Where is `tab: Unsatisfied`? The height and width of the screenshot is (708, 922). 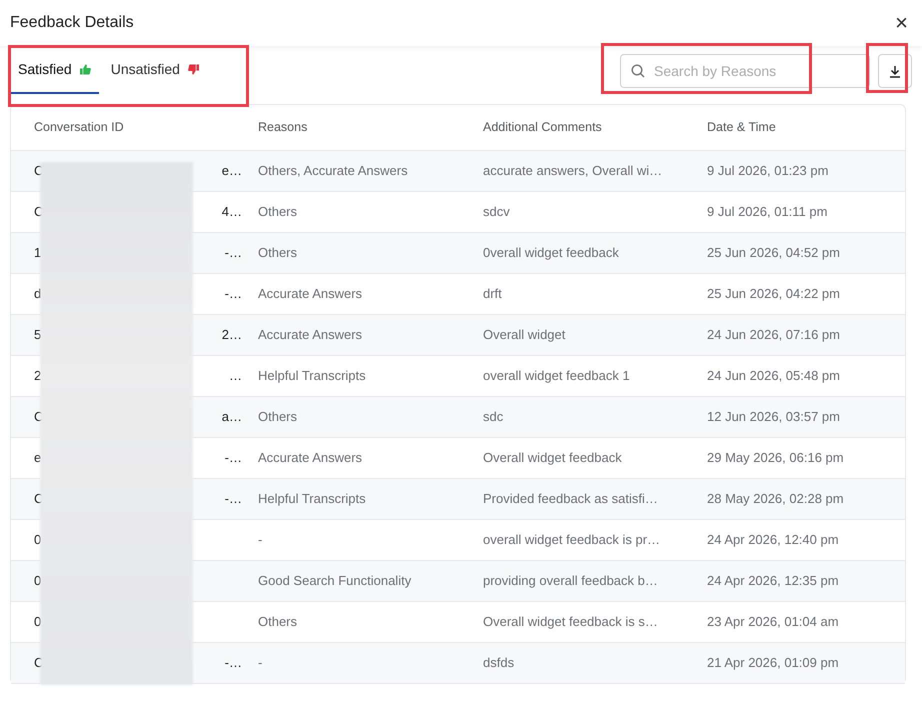 tab: Unsatisfied is located at coordinates (154, 70).